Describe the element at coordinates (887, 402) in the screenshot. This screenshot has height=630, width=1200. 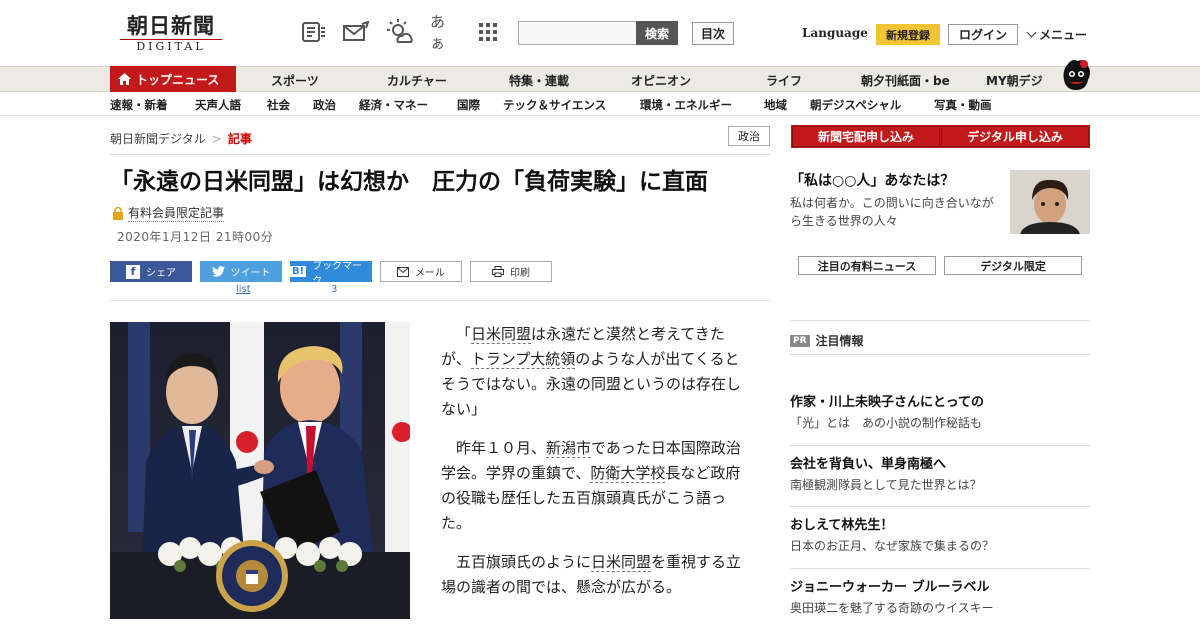
I see `pr-item-title: 作家・川上未映子さんにとっての` at that location.